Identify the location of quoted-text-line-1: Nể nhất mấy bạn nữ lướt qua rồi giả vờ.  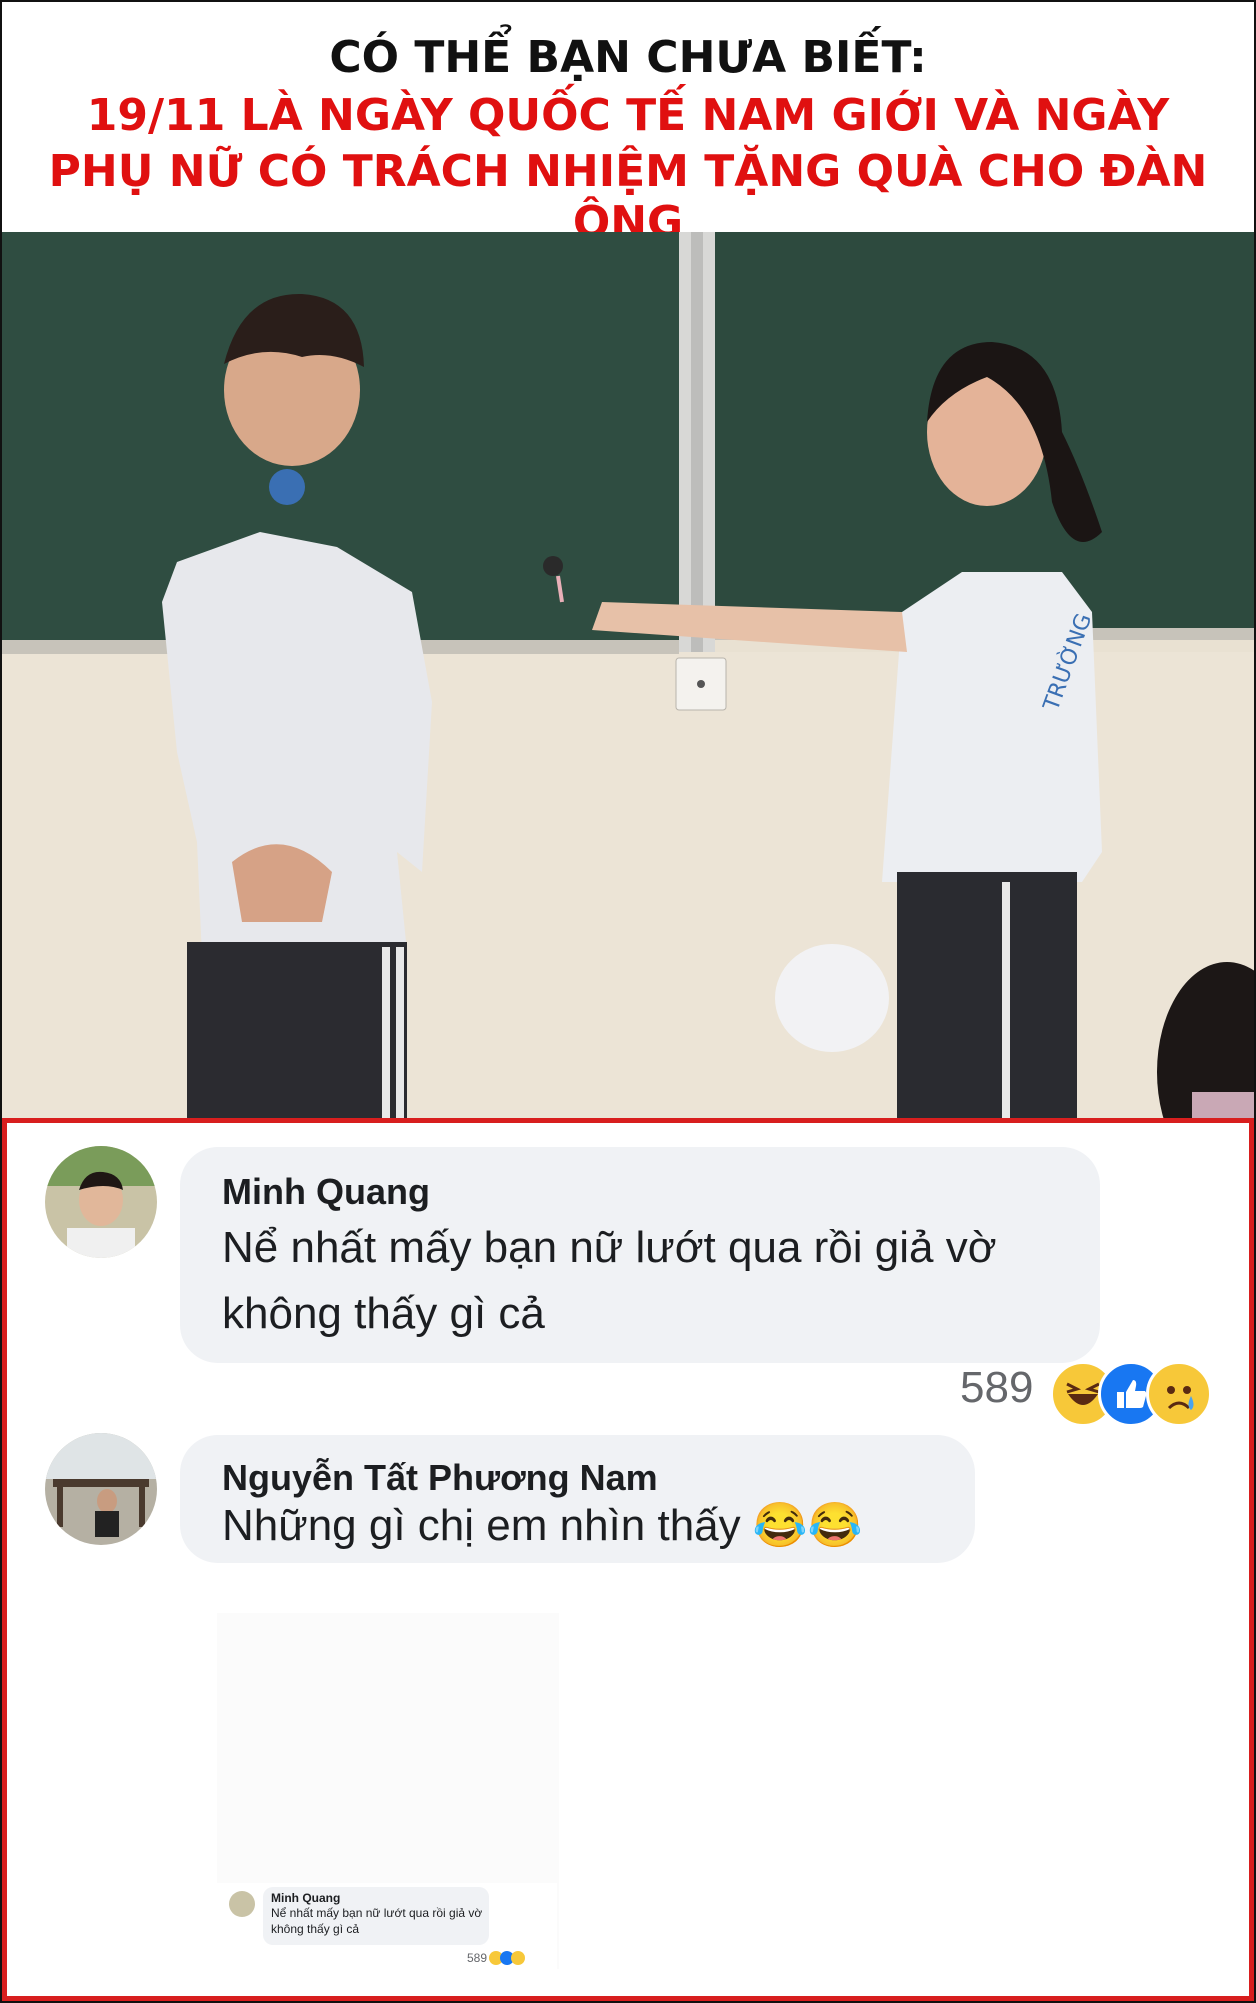
(377, 1913).